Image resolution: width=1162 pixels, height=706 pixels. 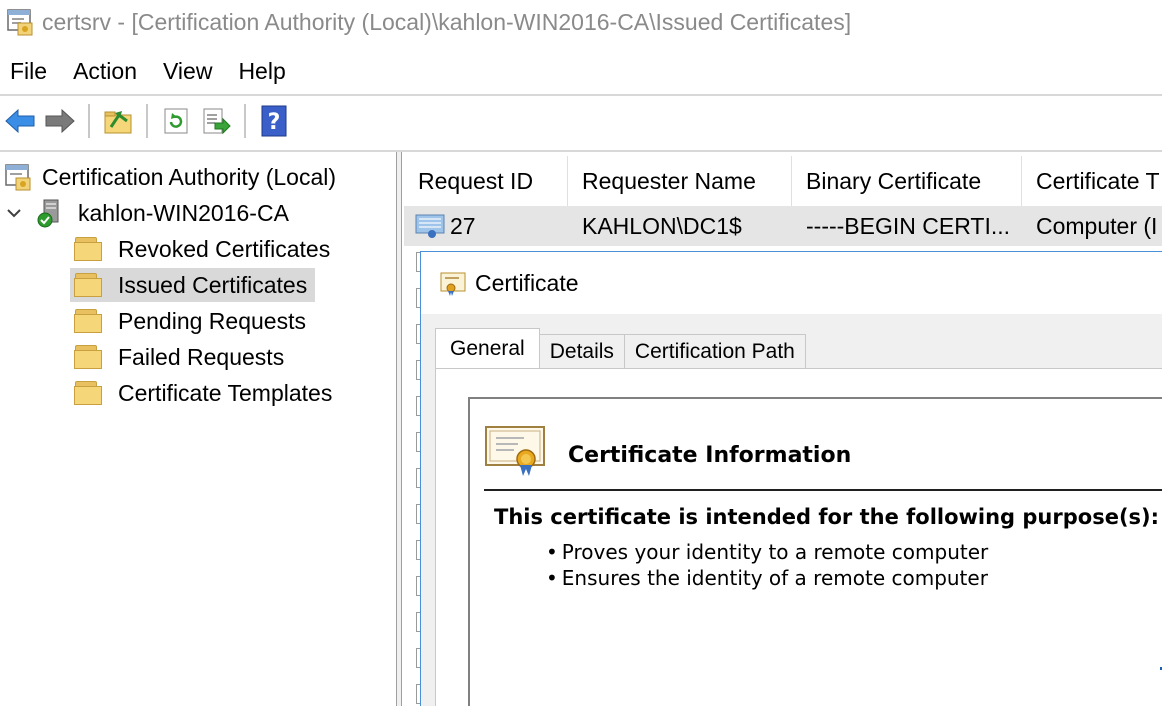 I want to click on tree-item-issued-certificates: Issued Certificates, so click(x=192, y=285).